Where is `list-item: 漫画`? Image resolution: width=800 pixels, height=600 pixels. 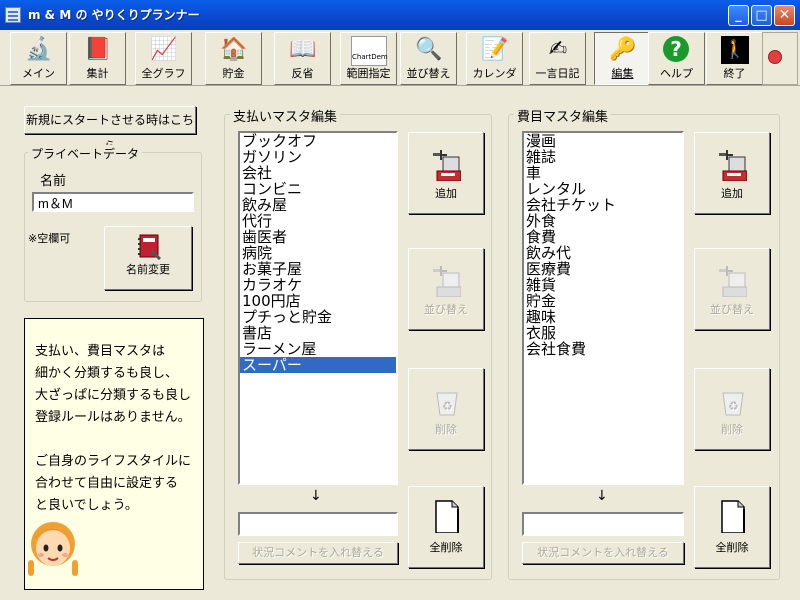
list-item: 漫画 is located at coordinates (603, 141).